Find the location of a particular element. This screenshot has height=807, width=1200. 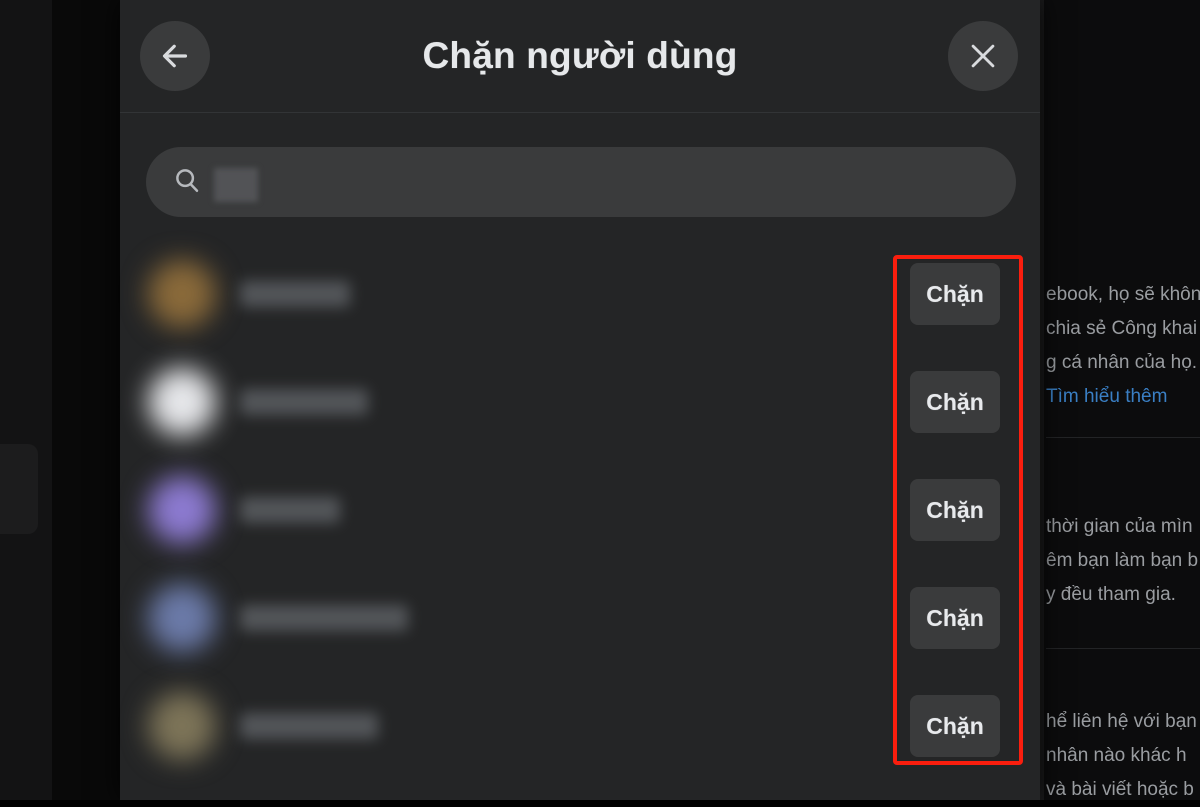

search-field-wrapper is located at coordinates (581, 182).